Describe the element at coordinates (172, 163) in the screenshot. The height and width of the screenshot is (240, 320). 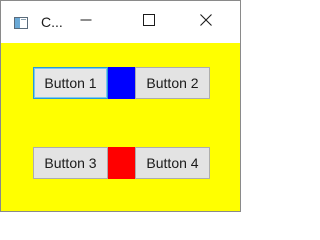
I see `button-4: Button 4` at that location.